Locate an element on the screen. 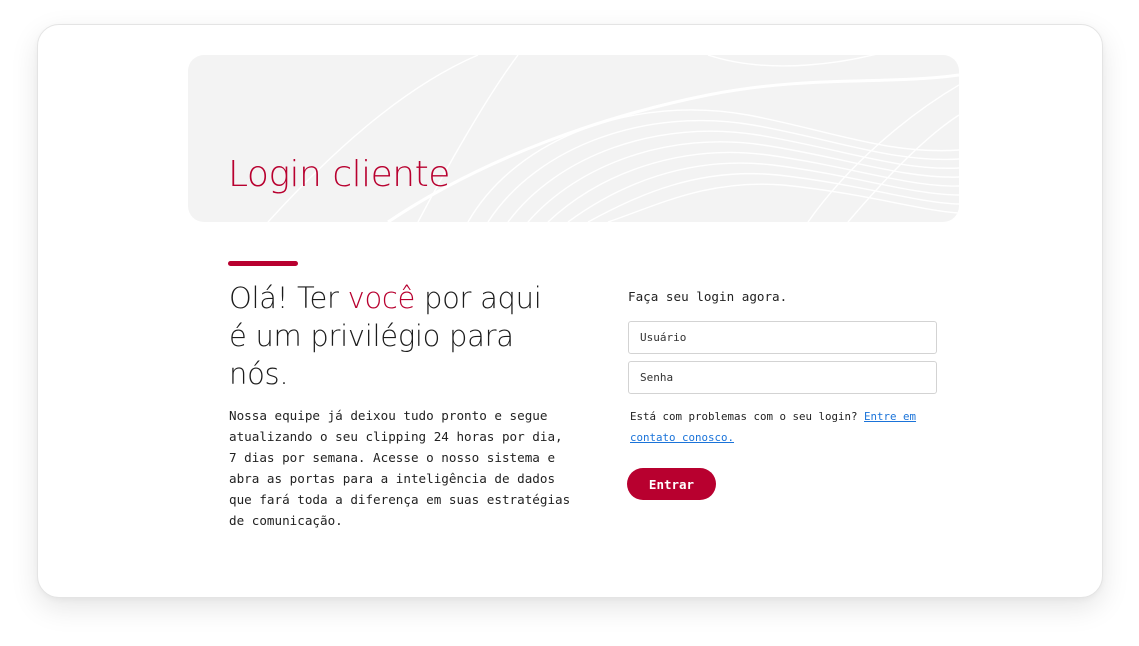 Image resolution: width=1139 pixels, height=646 pixels. headline-text-start: Olá! Ter is located at coordinates (288, 298).